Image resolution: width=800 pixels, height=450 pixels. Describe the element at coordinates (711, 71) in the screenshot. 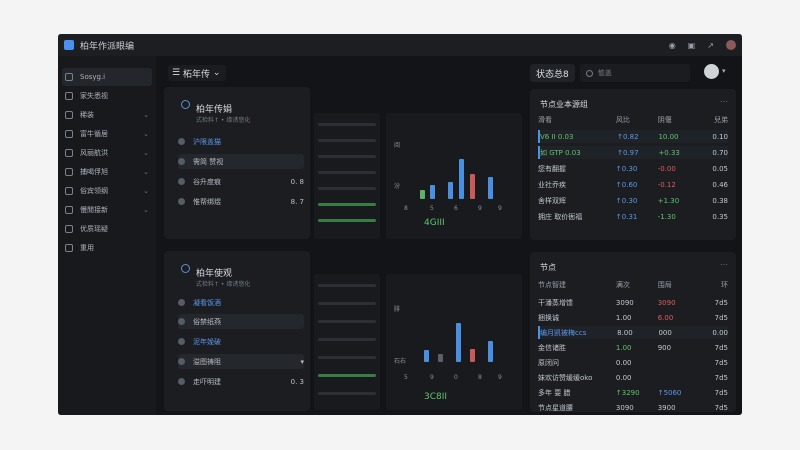

I see `avatar` at that location.